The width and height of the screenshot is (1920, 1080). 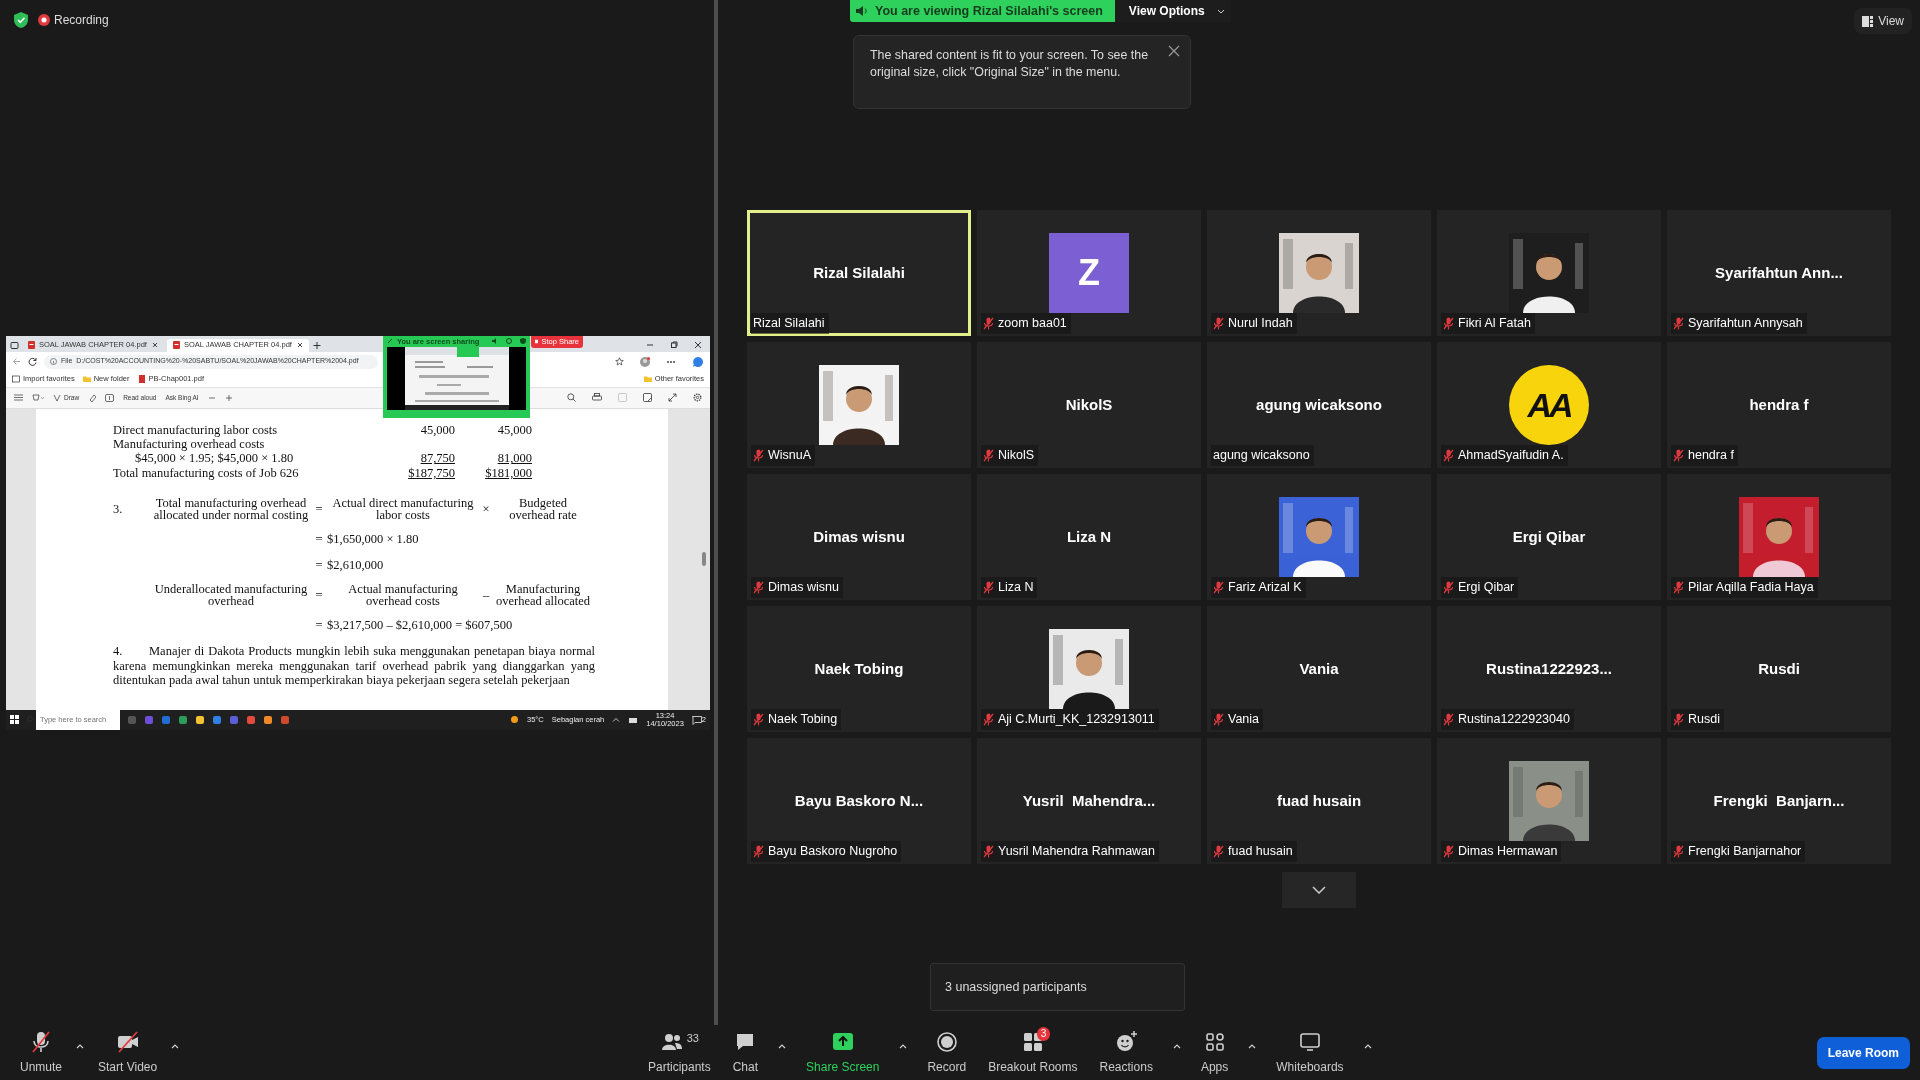 What do you see at coordinates (674, 345) in the screenshot?
I see `restore-icon` at bounding box center [674, 345].